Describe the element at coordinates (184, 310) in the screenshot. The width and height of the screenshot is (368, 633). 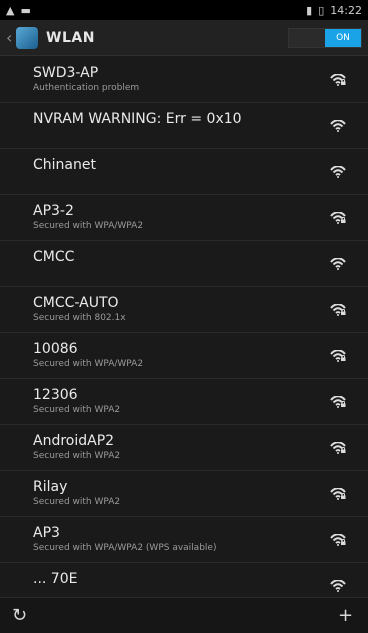
I see `wifi-network-item: CMCC-AUTO Secured with 802.1x` at that location.